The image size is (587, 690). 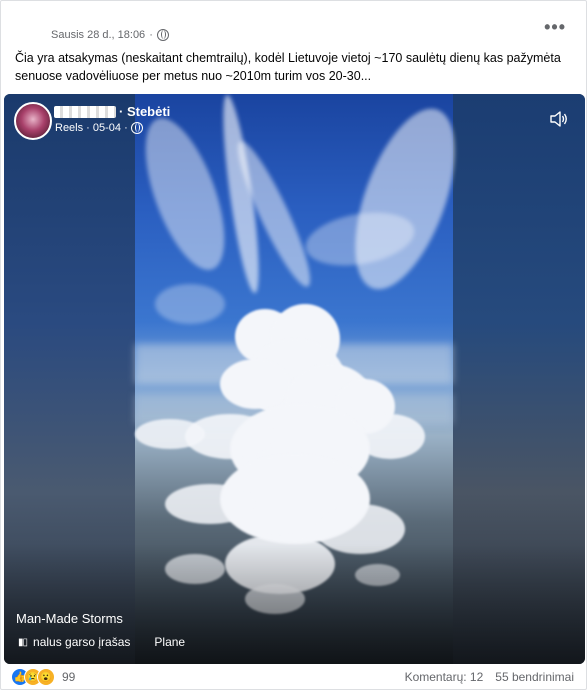 What do you see at coordinates (81, 642) in the screenshot?
I see `audio-label: nalus garso įrašas` at bounding box center [81, 642].